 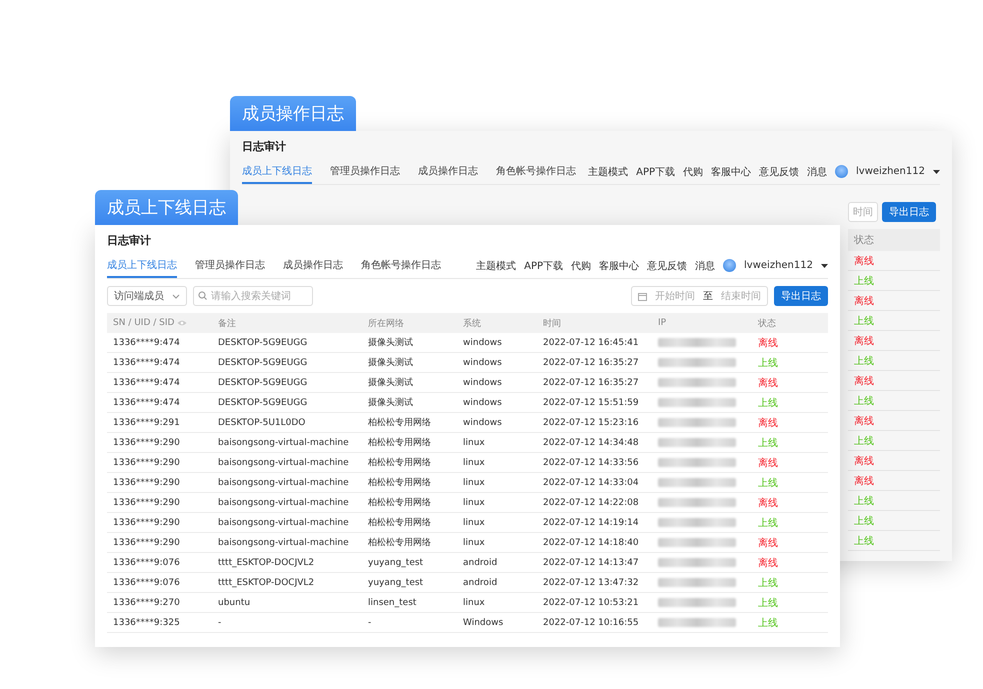 I want to click on table-cell: 1336****9:325, so click(x=159, y=623).